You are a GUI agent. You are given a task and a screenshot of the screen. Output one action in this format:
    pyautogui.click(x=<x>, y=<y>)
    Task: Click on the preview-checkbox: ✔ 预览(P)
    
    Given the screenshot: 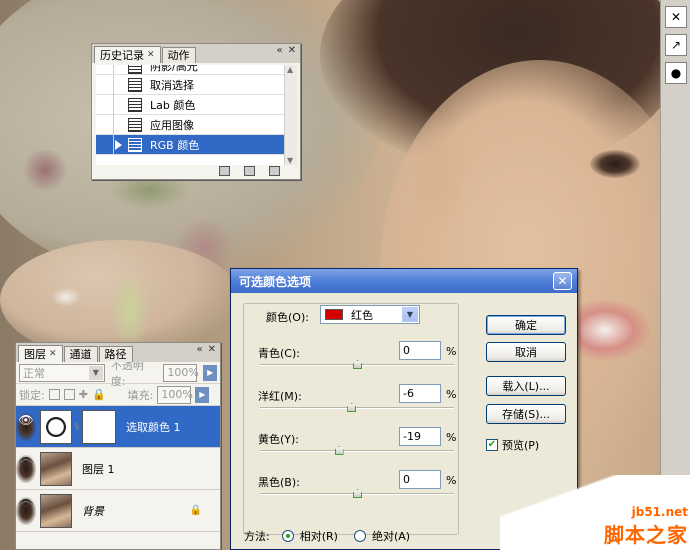 What is the action you would take?
    pyautogui.click(x=512, y=445)
    